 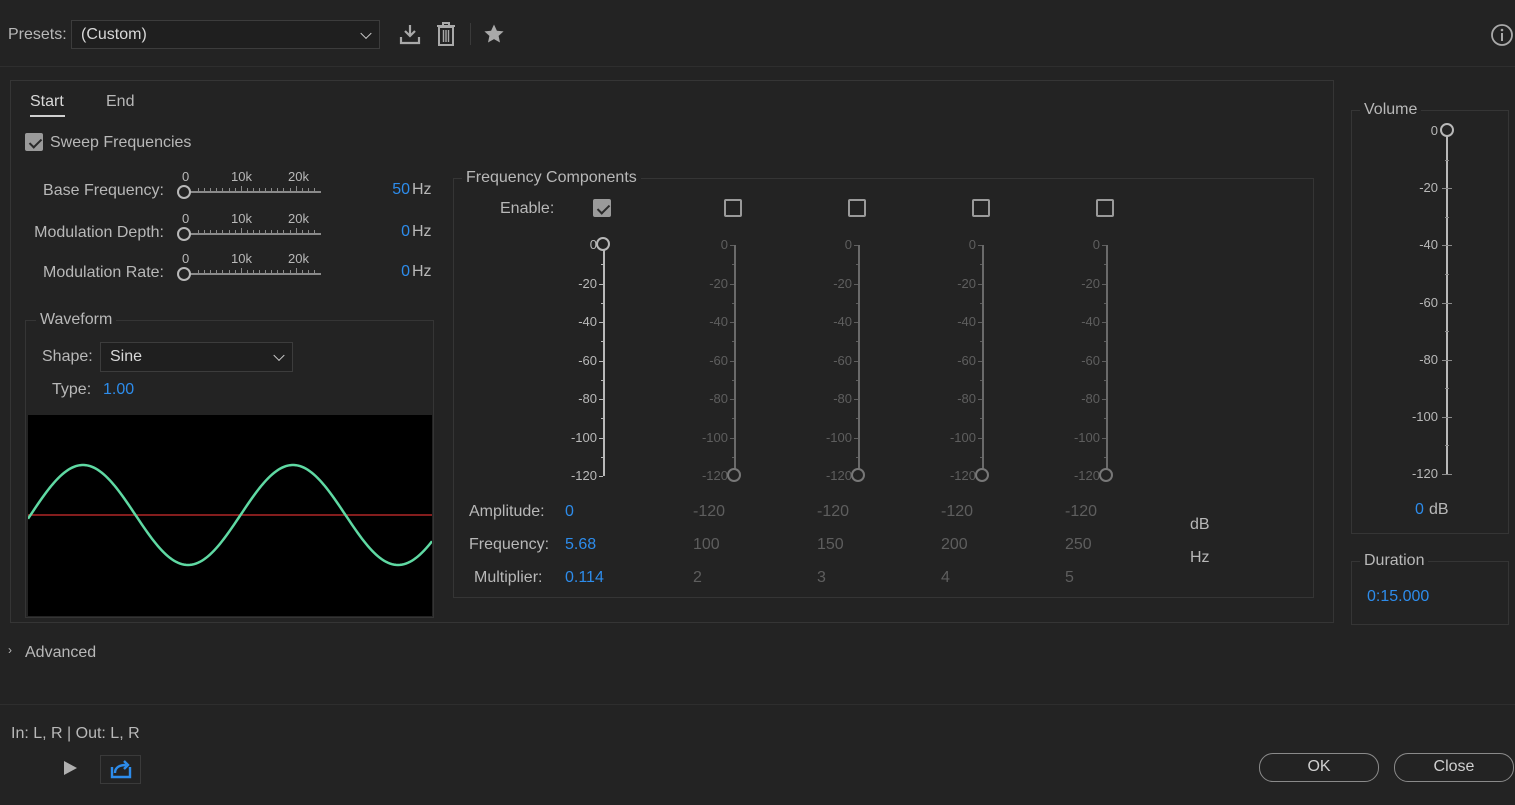 What do you see at coordinates (118, 390) in the screenshot?
I see `type-value: 1.00` at bounding box center [118, 390].